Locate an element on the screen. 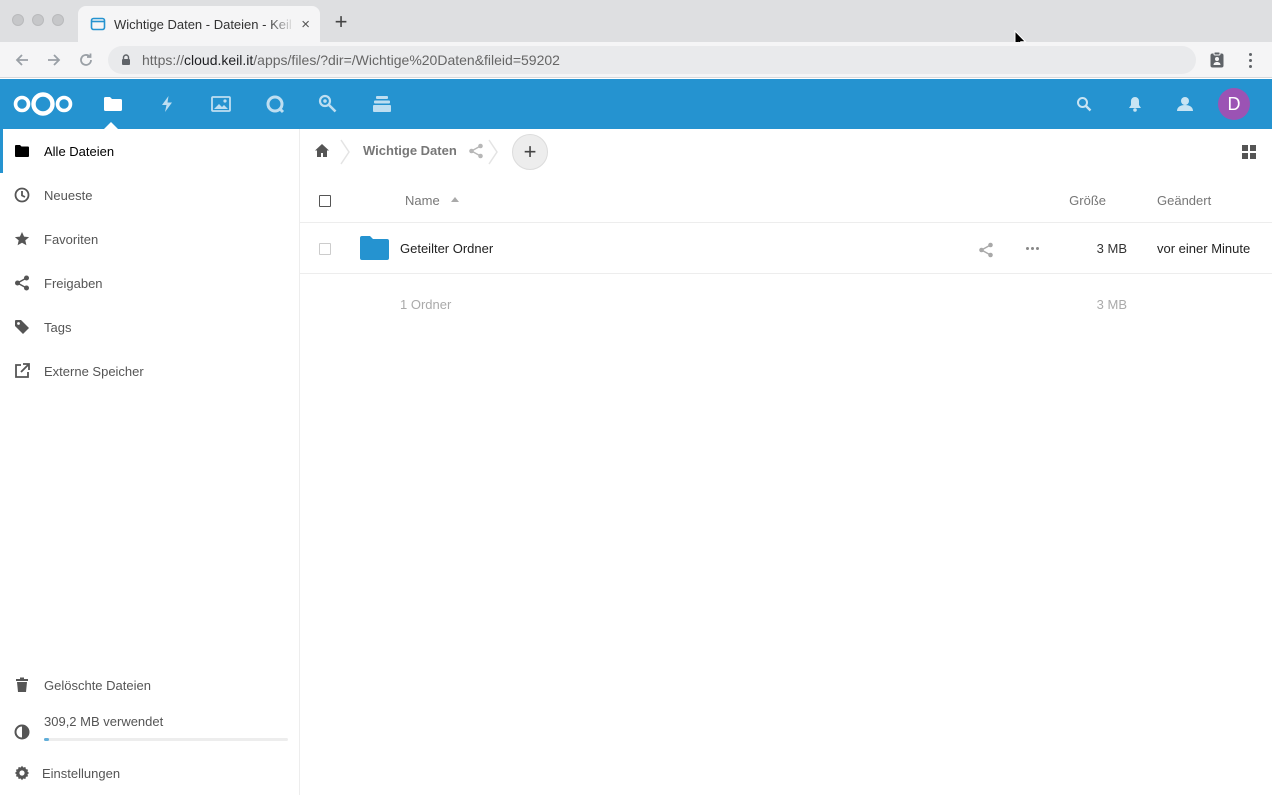 The height and width of the screenshot is (795, 1272). sidebar-item-label: Alle Dateien is located at coordinates (79, 151).